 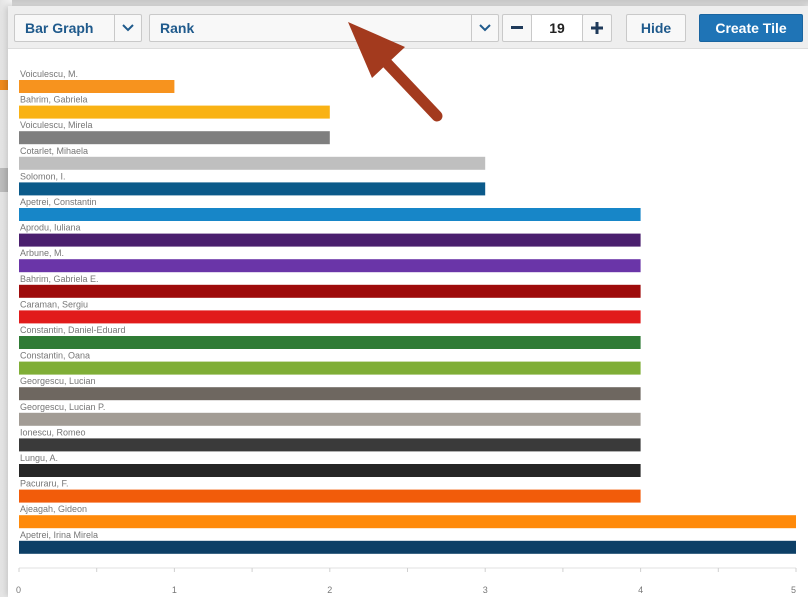 What do you see at coordinates (58, 381) in the screenshot?
I see `bar-label: Georgescu, Lucian` at bounding box center [58, 381].